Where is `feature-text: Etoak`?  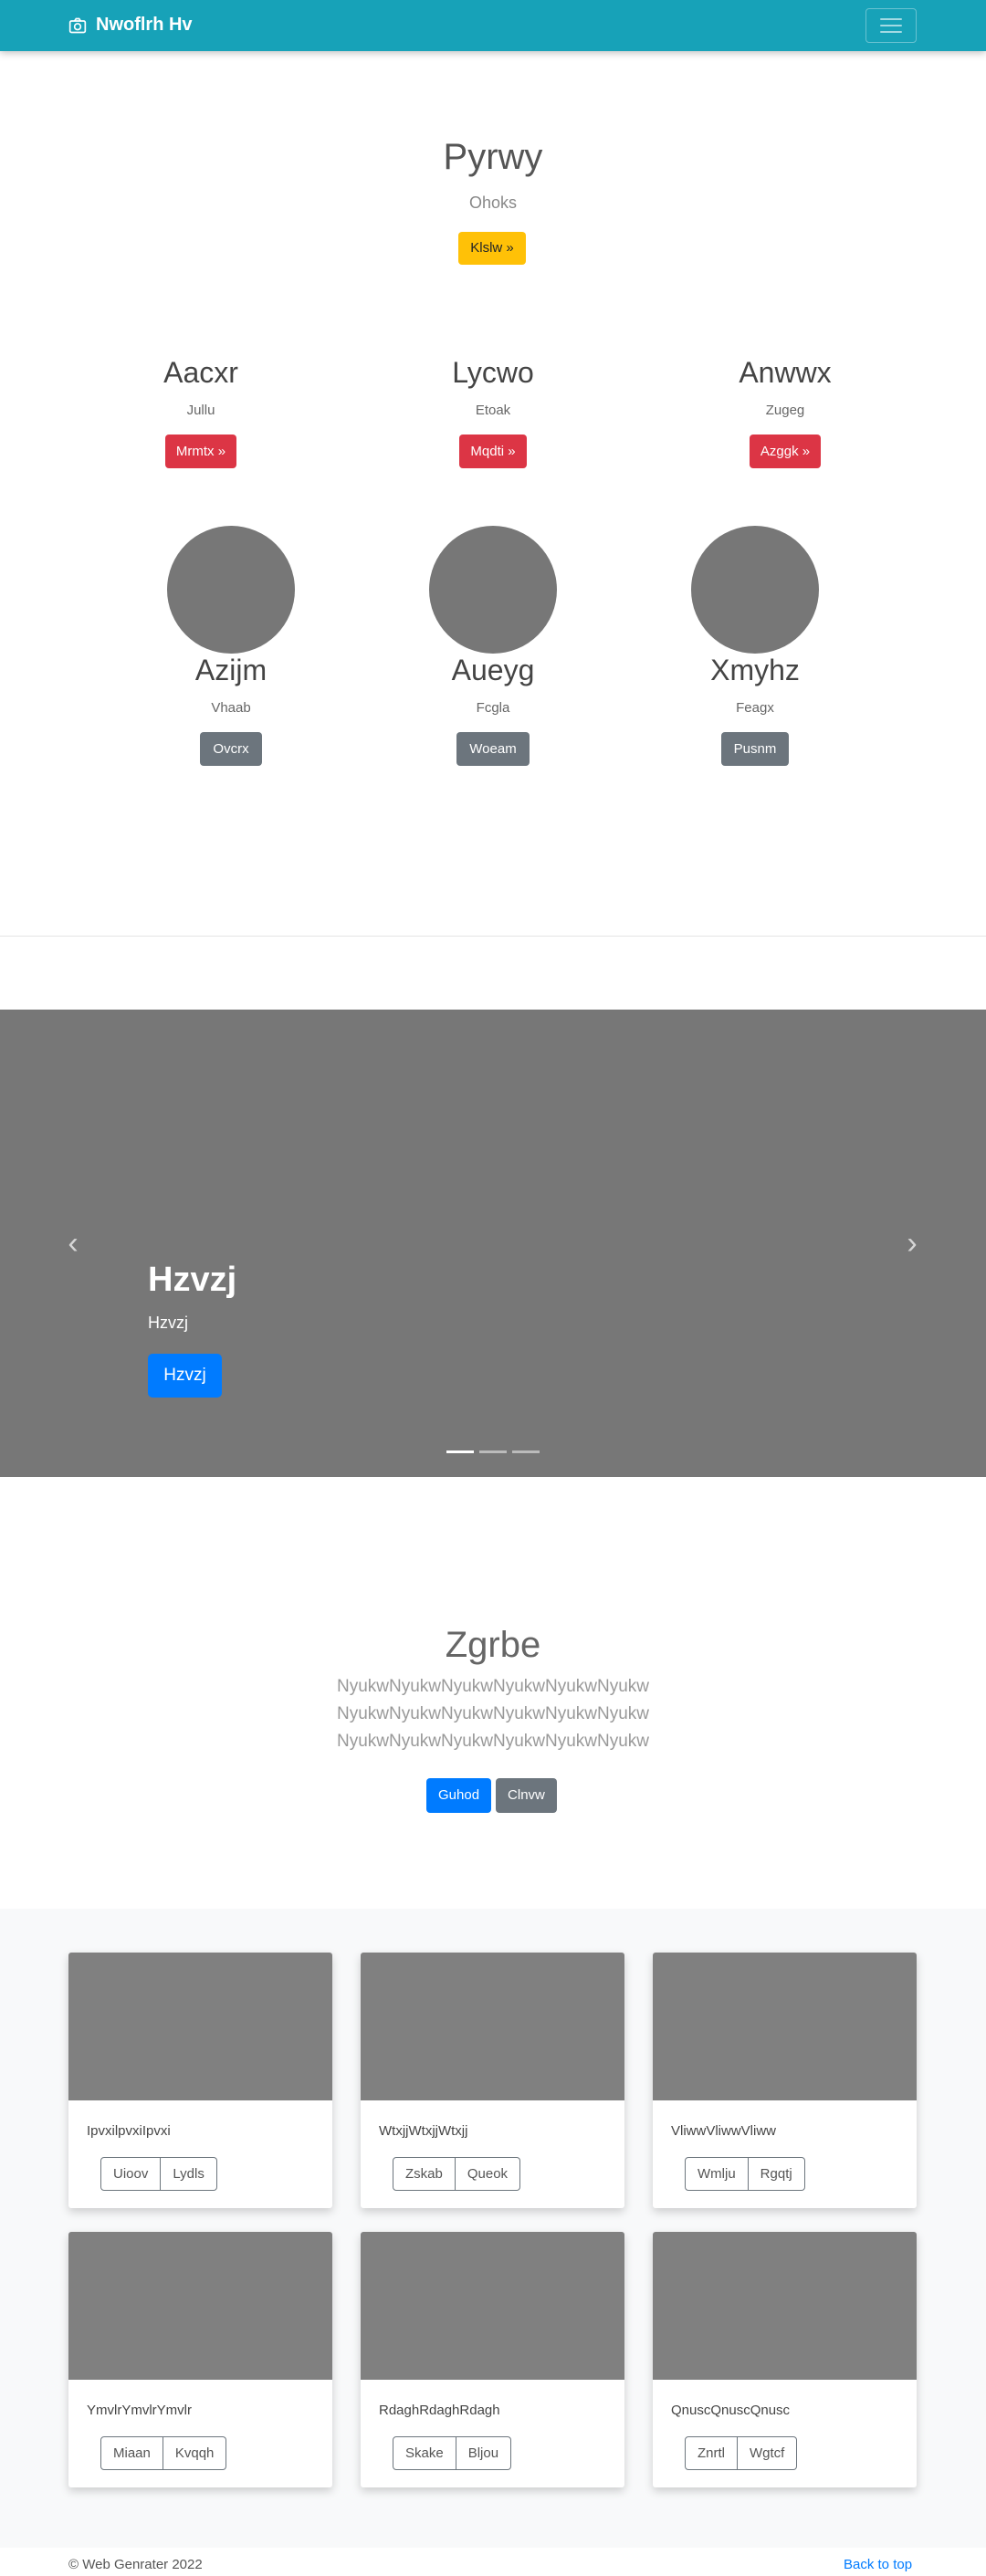
feature-text: Etoak is located at coordinates (493, 411).